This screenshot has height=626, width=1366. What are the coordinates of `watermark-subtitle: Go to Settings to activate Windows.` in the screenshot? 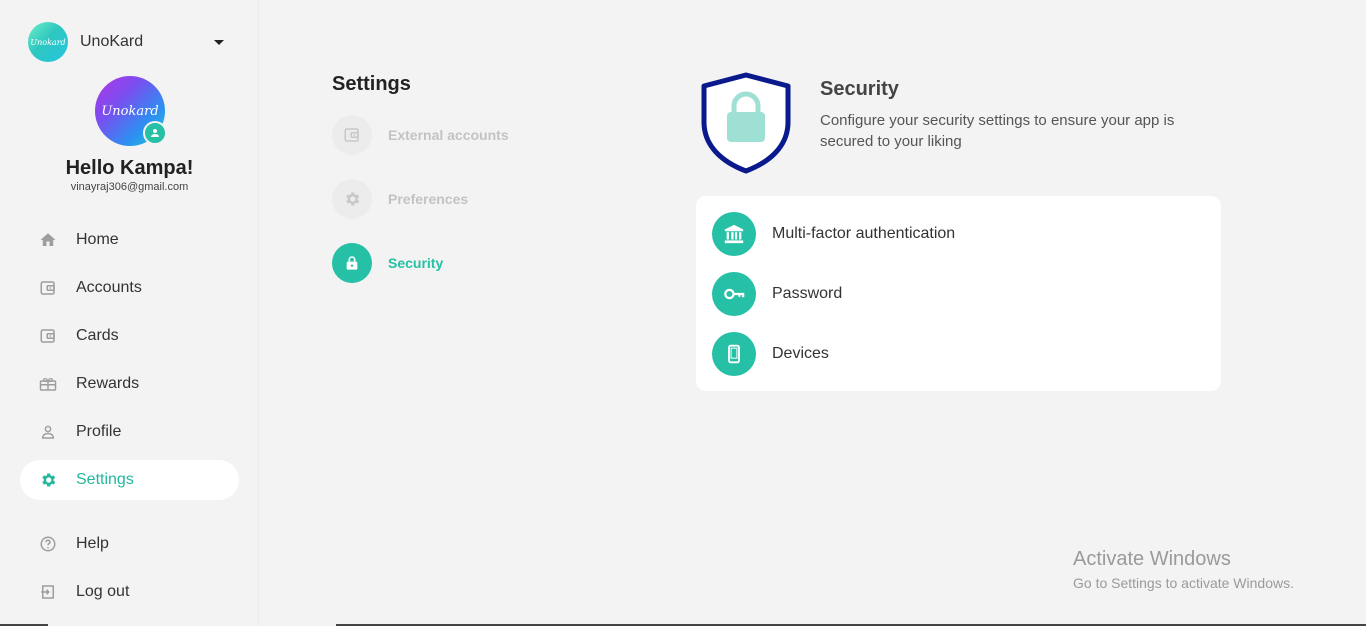 It's located at (1183, 583).